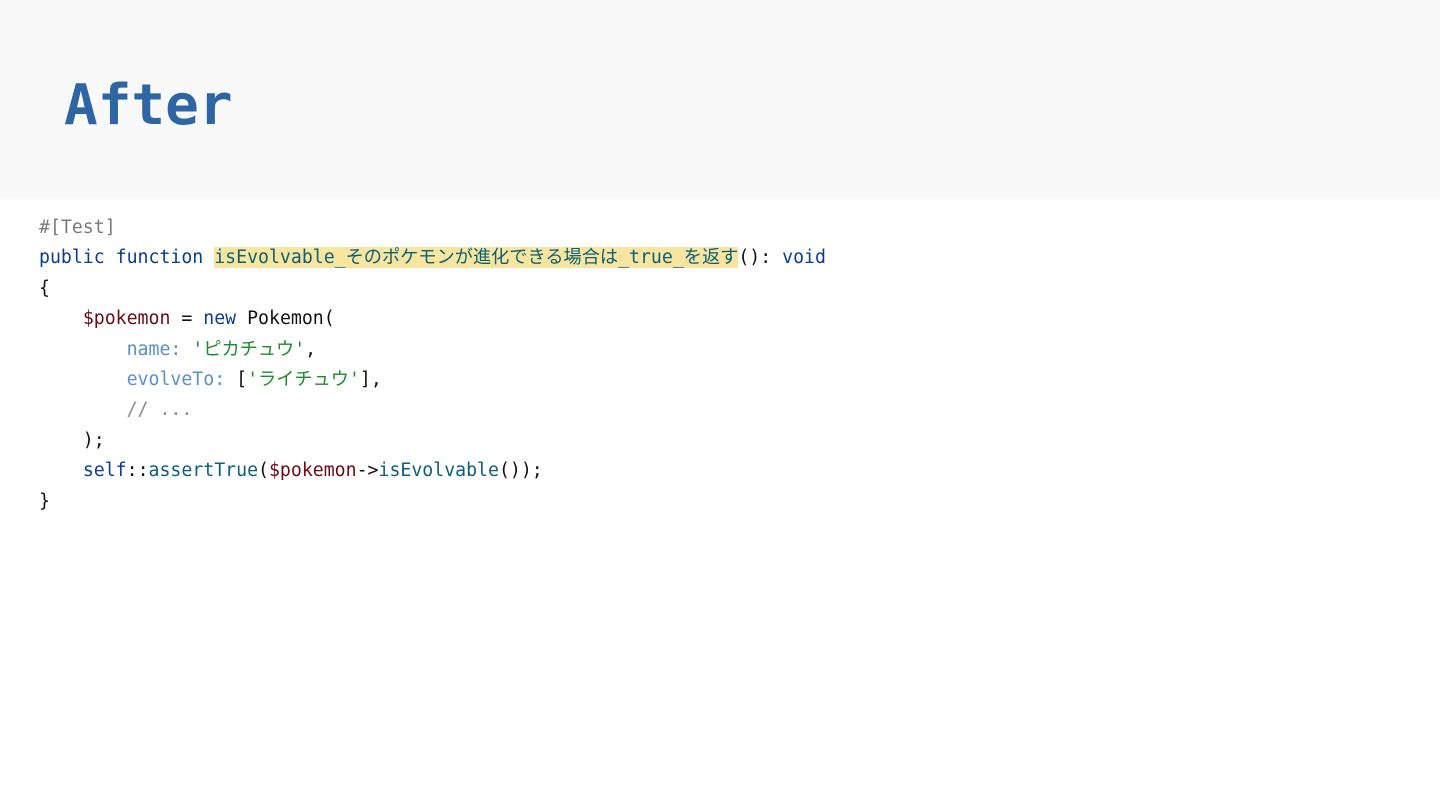 This screenshot has width=1440, height=810. What do you see at coordinates (432, 228) in the screenshot?
I see `code-line: #[Test]` at bounding box center [432, 228].